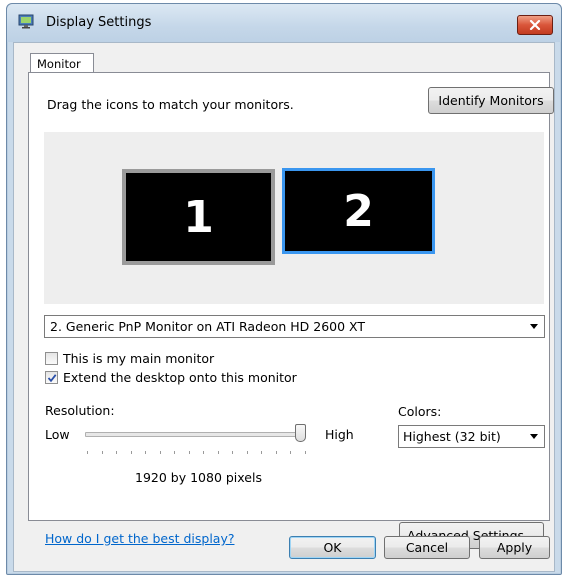  What do you see at coordinates (139, 538) in the screenshot?
I see `help-link: How do I get the best display?` at bounding box center [139, 538].